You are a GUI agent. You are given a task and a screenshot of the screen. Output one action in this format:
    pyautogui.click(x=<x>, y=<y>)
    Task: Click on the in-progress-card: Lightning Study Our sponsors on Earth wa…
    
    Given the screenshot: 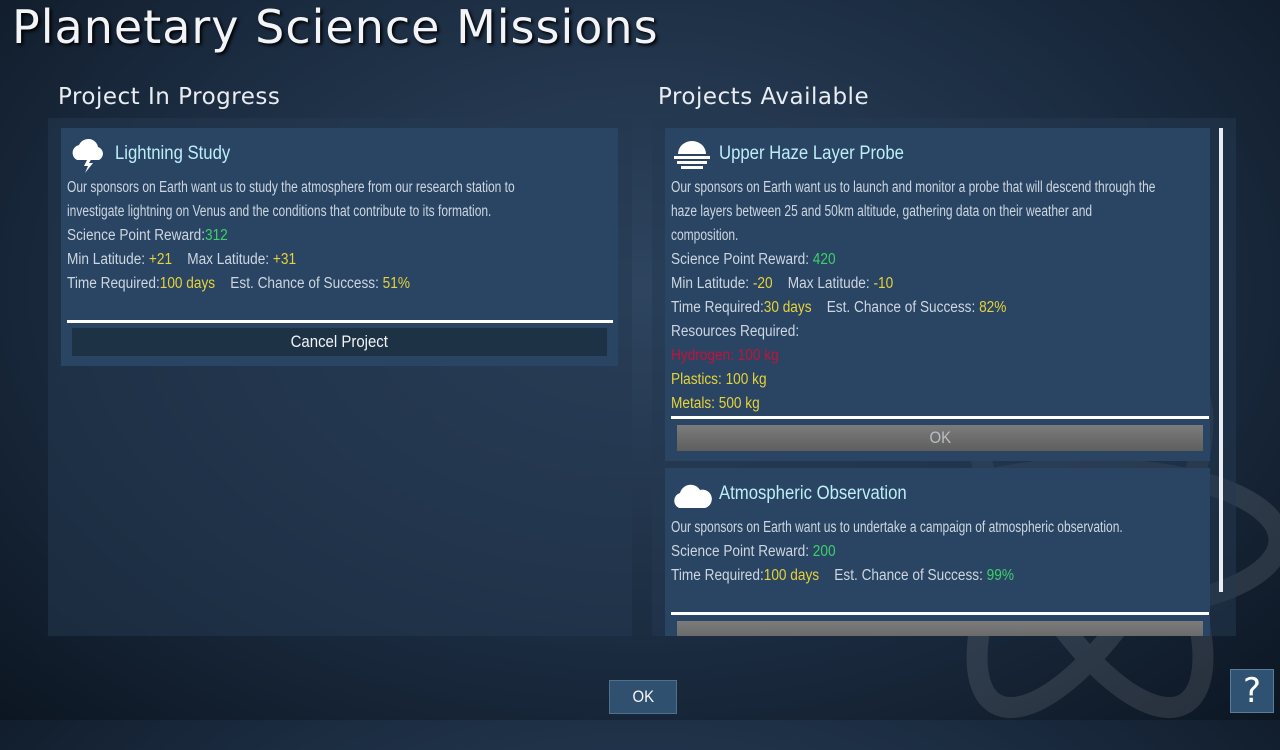 What is the action you would take?
    pyautogui.click(x=339, y=247)
    